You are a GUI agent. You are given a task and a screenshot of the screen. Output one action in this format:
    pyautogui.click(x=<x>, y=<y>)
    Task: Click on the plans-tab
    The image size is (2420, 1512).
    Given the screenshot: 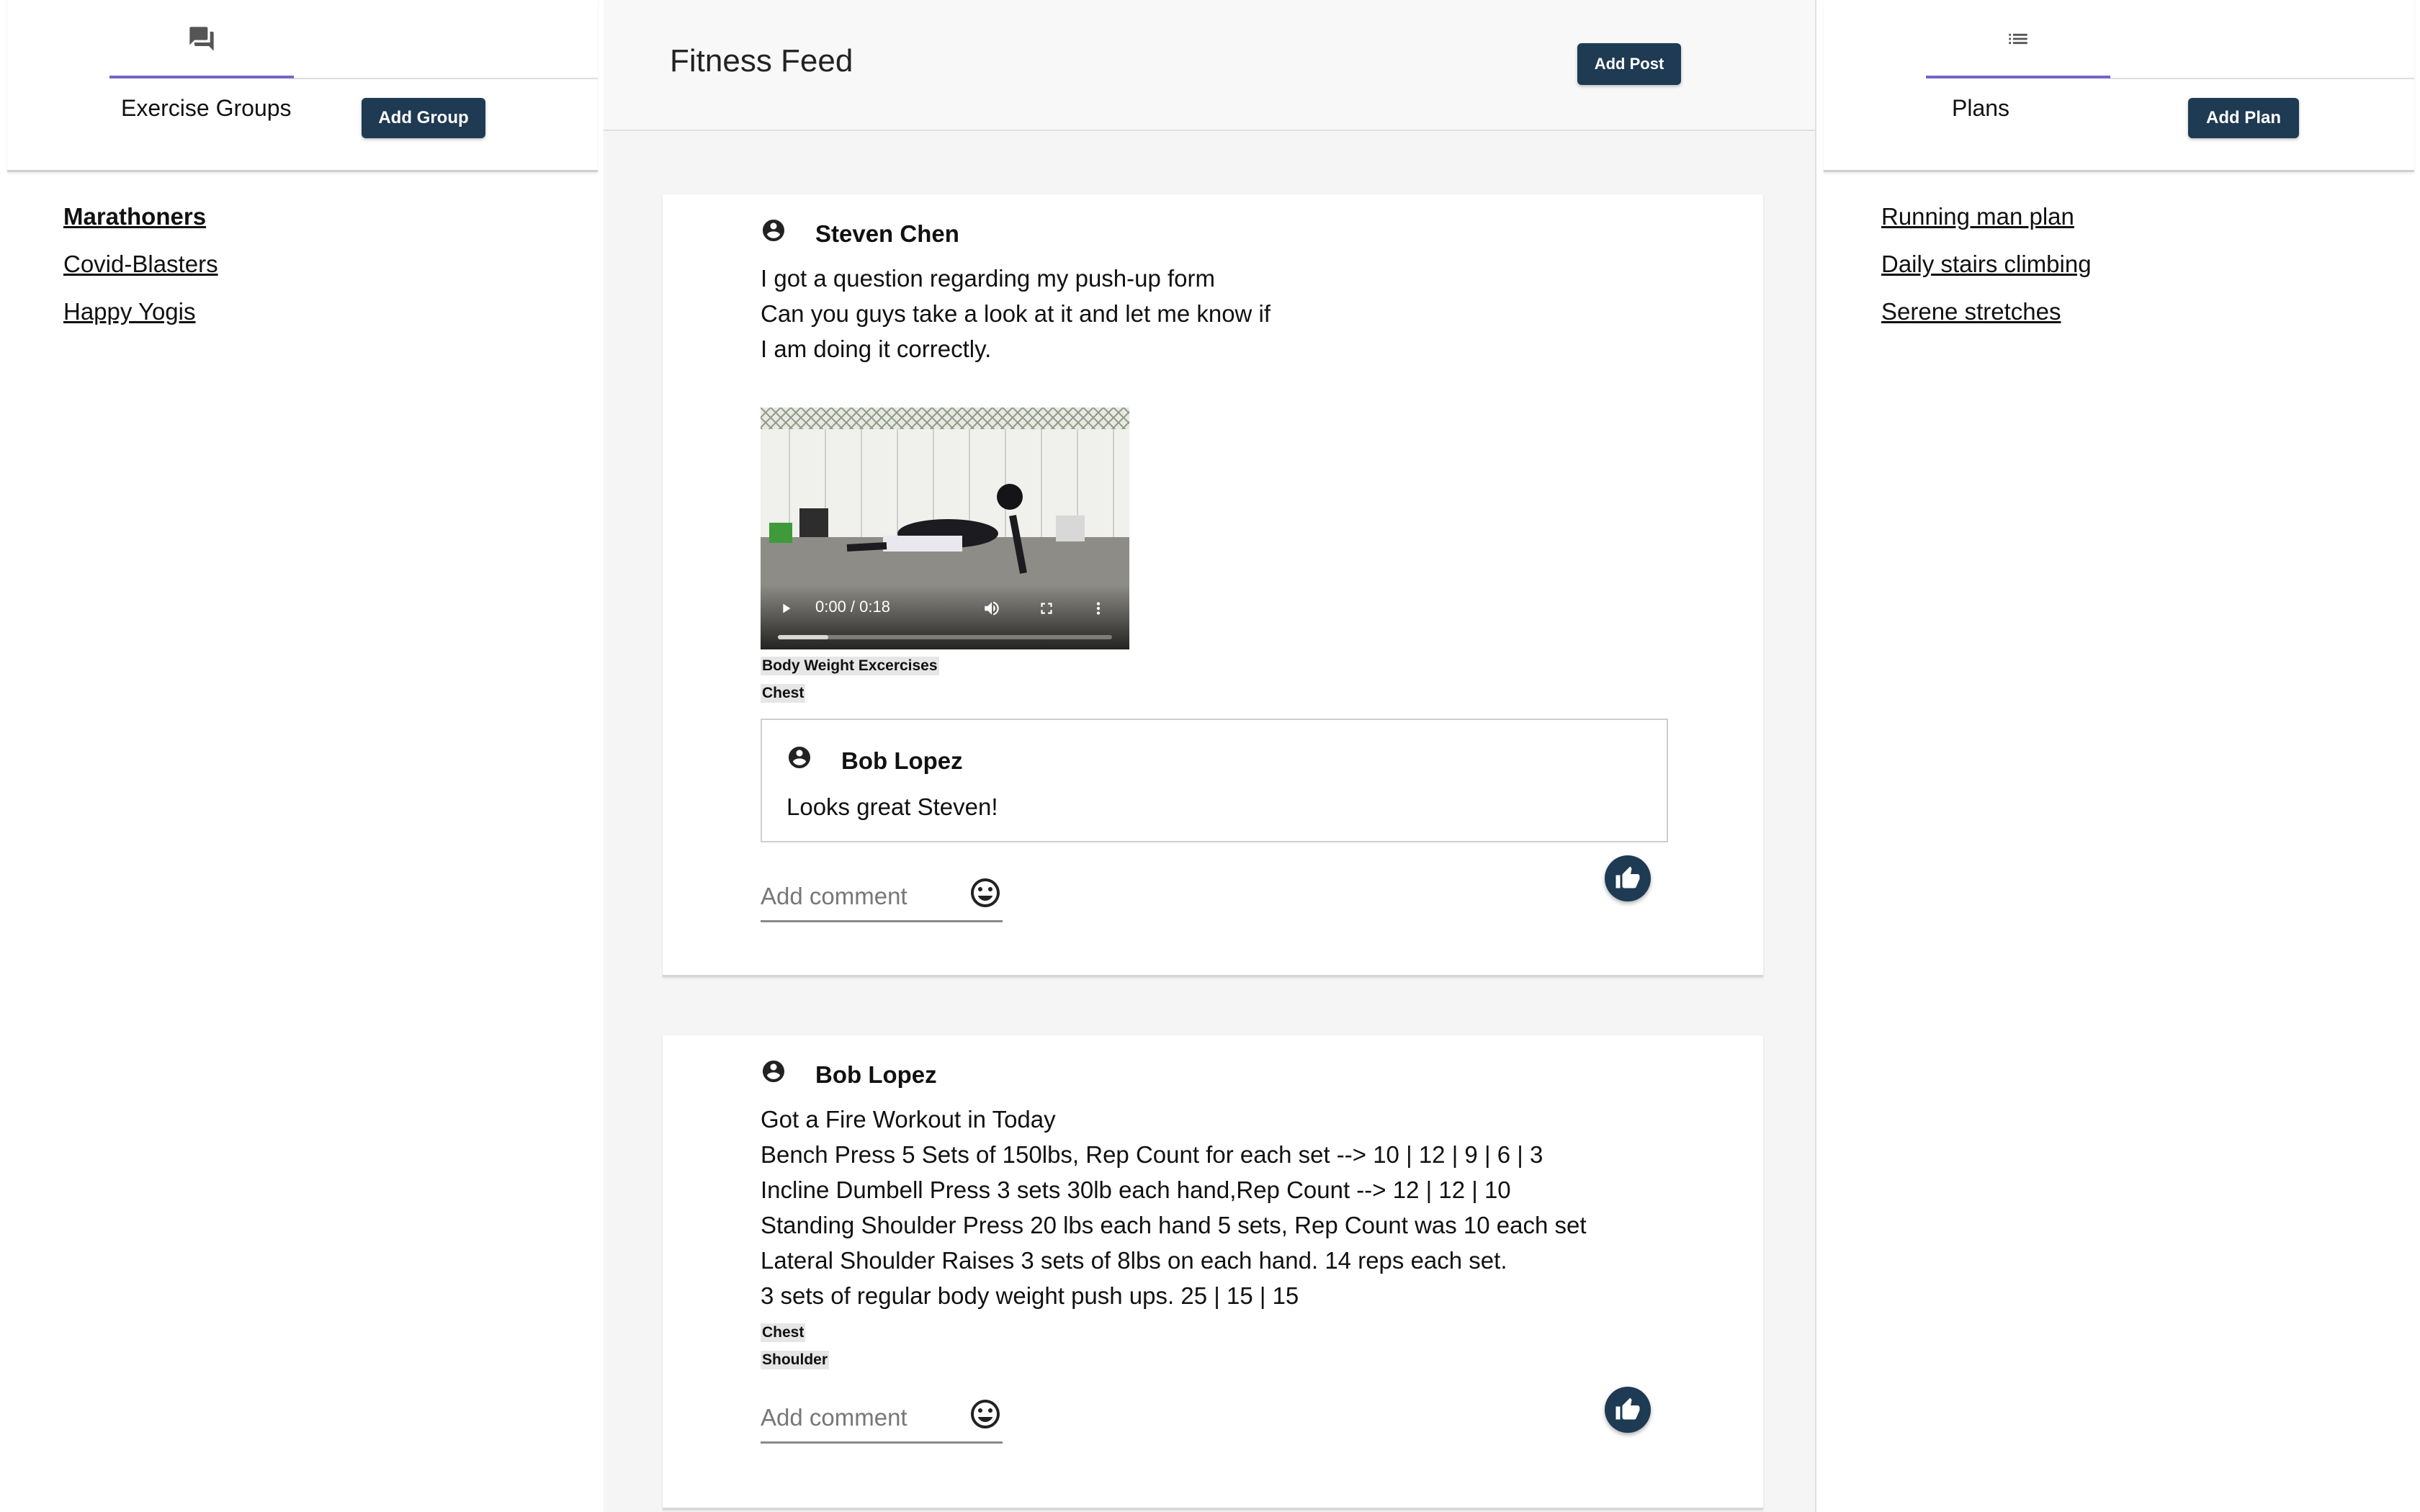 What is the action you would take?
    pyautogui.click(x=2018, y=39)
    